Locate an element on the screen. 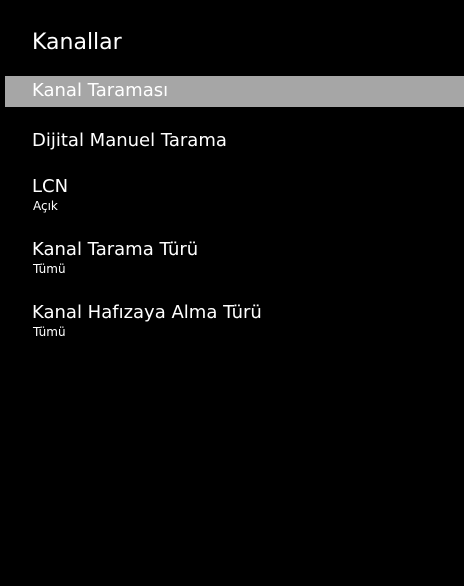 This screenshot has width=464, height=586. menu-item-channel-store-type: Kanal Hafızaya Alma Türü Tümü is located at coordinates (234, 323).